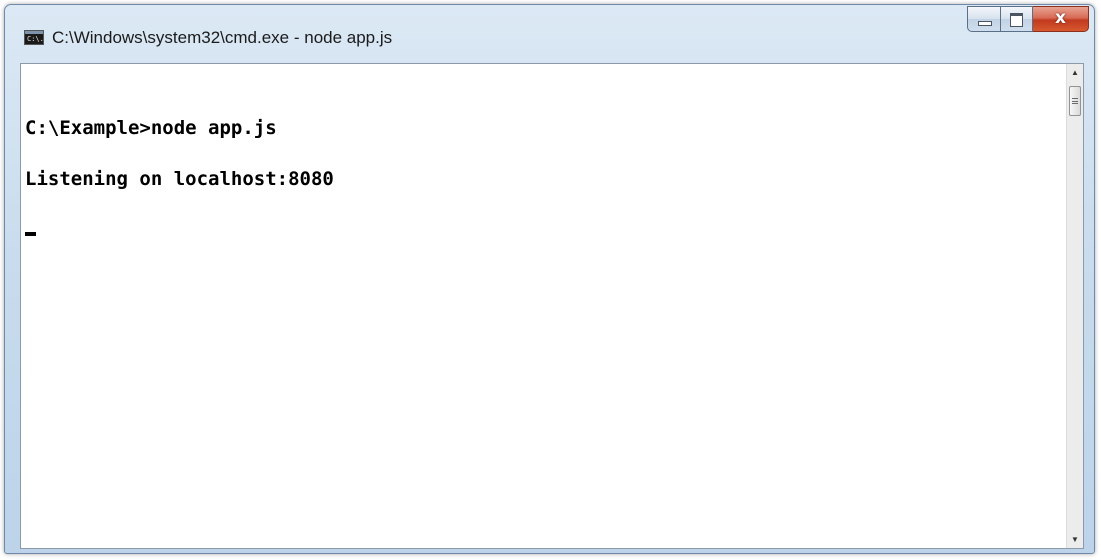  What do you see at coordinates (1074, 306) in the screenshot?
I see `vertical-scrollbar: ▲ ▼` at bounding box center [1074, 306].